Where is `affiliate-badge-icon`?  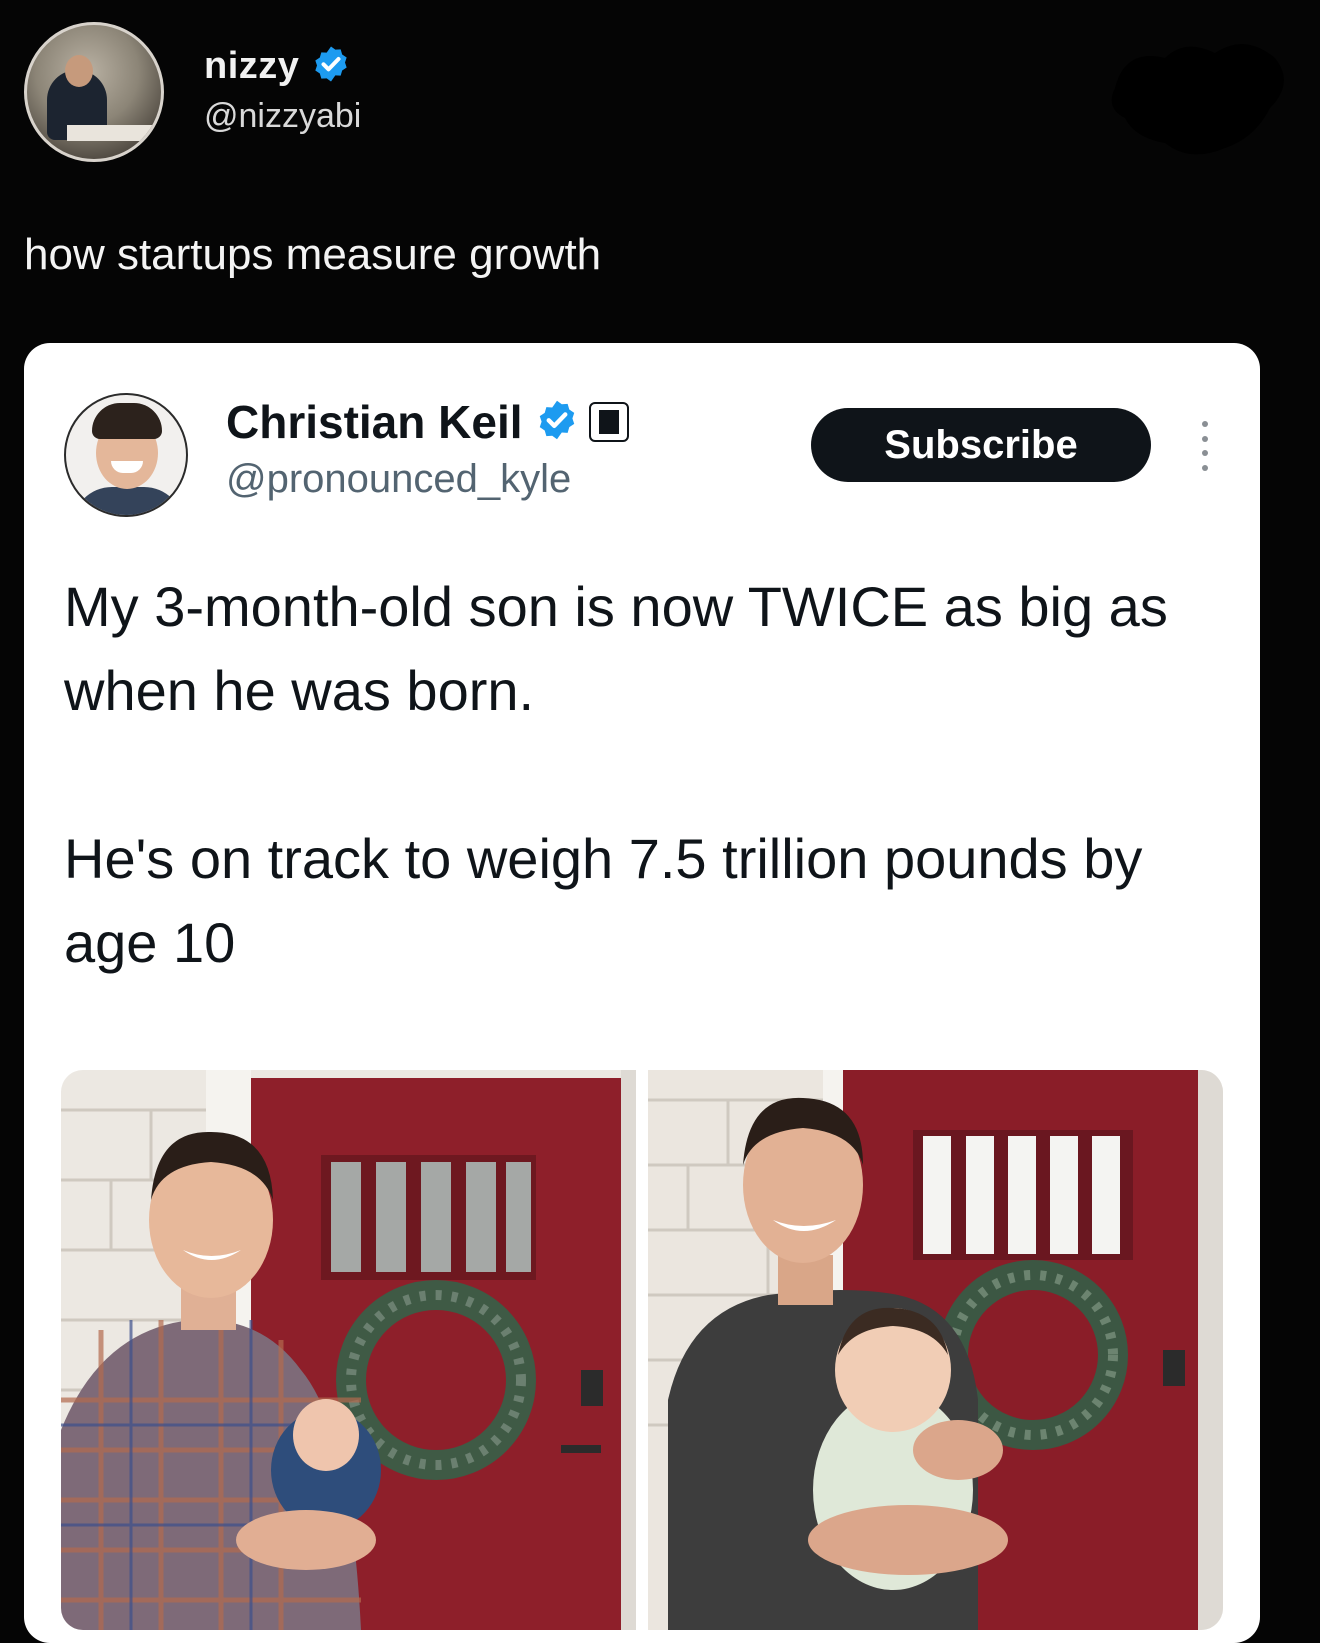 affiliate-badge-icon is located at coordinates (608, 422).